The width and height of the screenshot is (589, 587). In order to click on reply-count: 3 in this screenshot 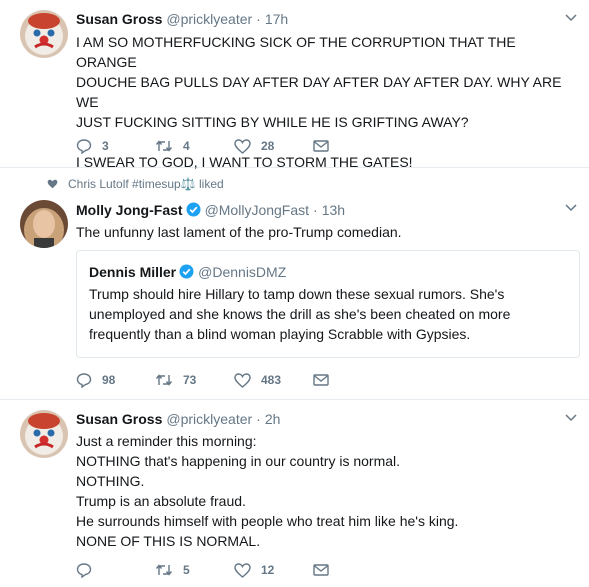, I will do `click(105, 146)`.